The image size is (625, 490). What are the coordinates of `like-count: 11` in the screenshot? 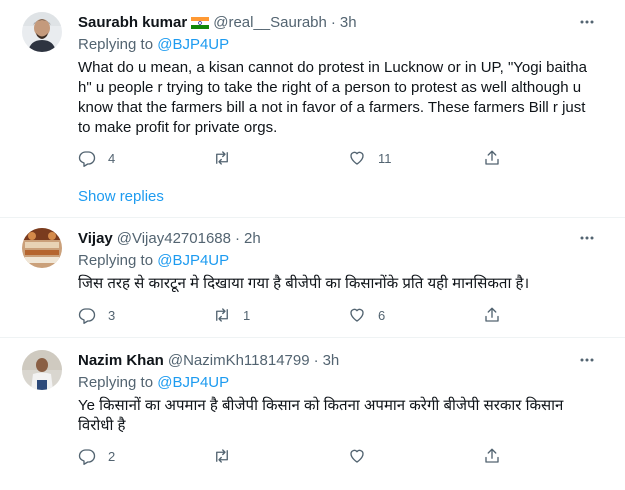 It's located at (385, 158).